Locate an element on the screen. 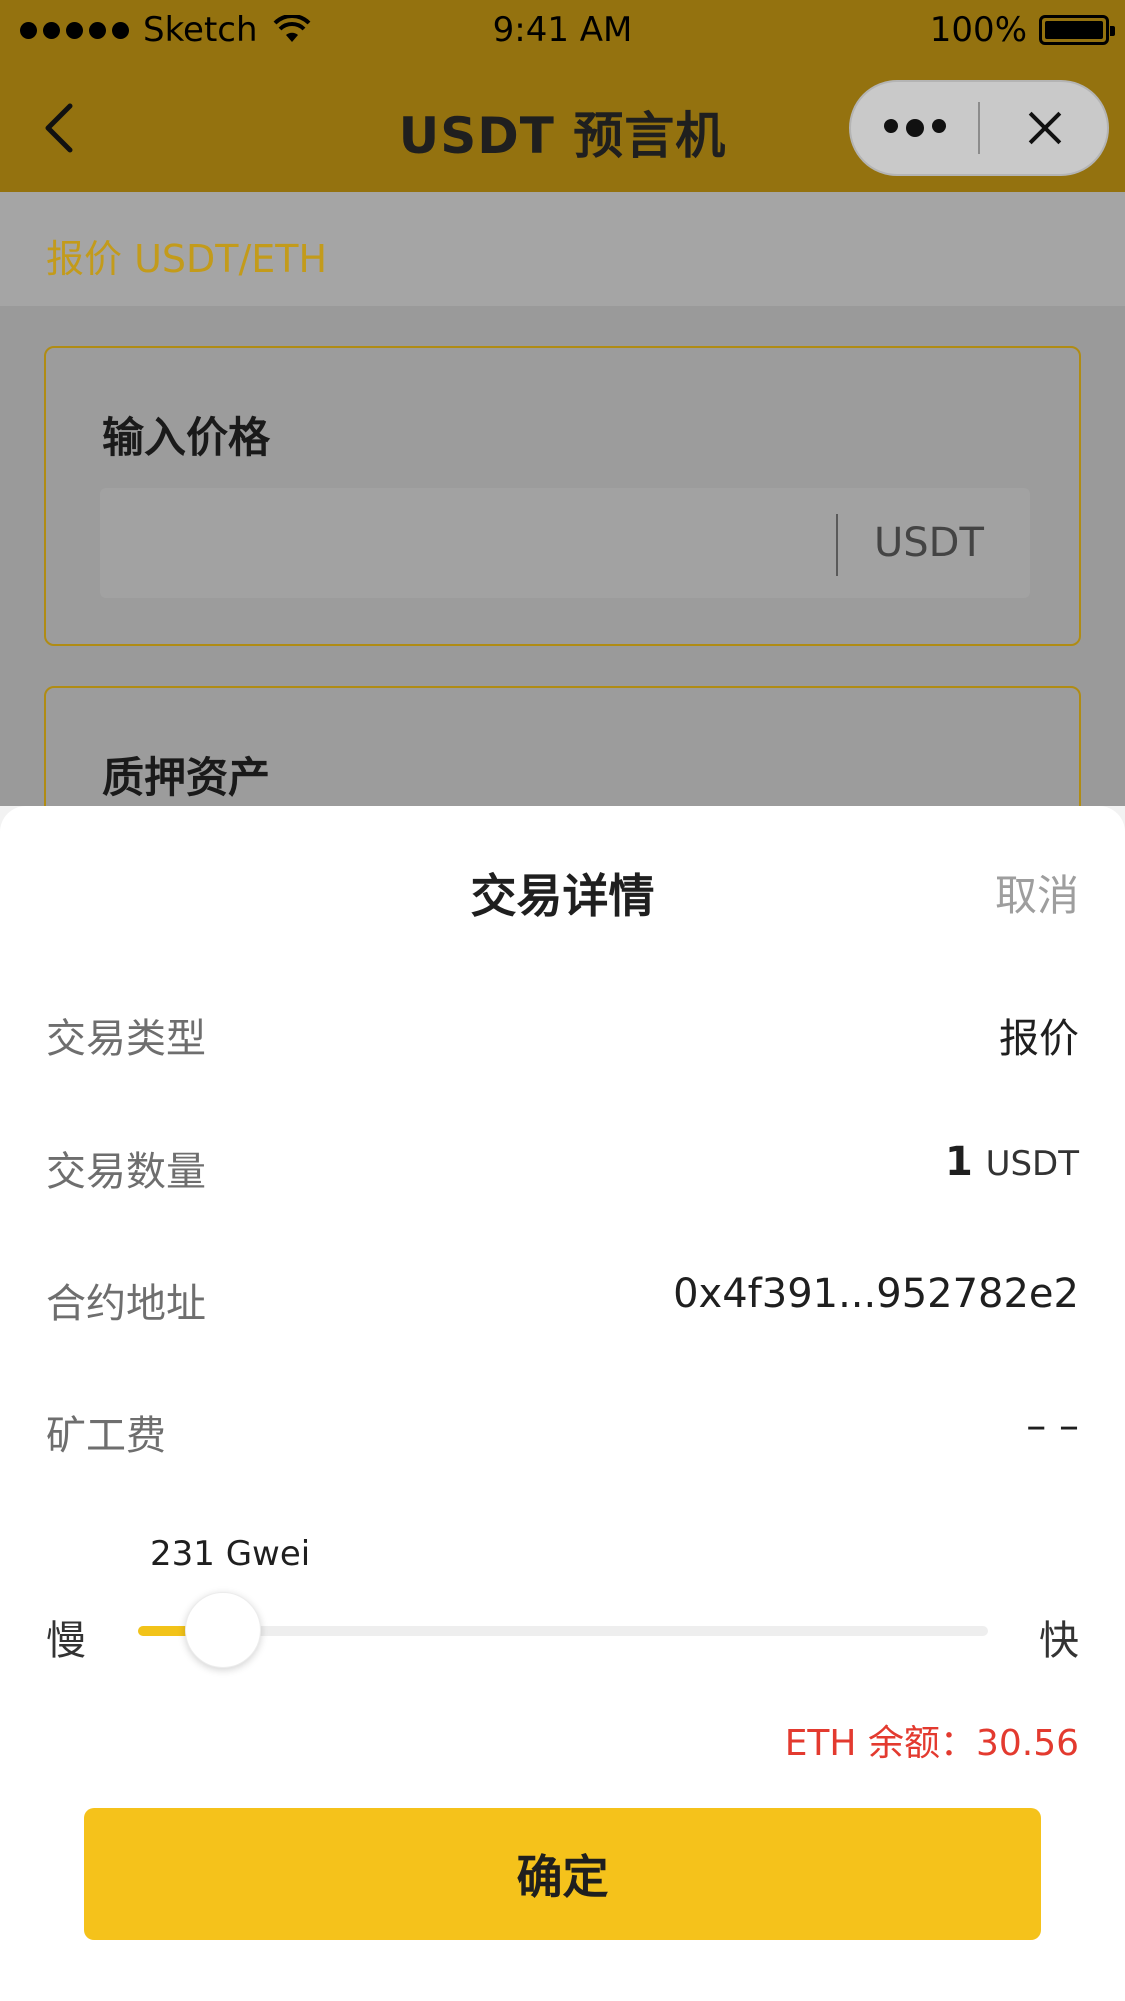 This screenshot has height=2001, width=1125. price-card-title: 输入价格 is located at coordinates (186, 437).